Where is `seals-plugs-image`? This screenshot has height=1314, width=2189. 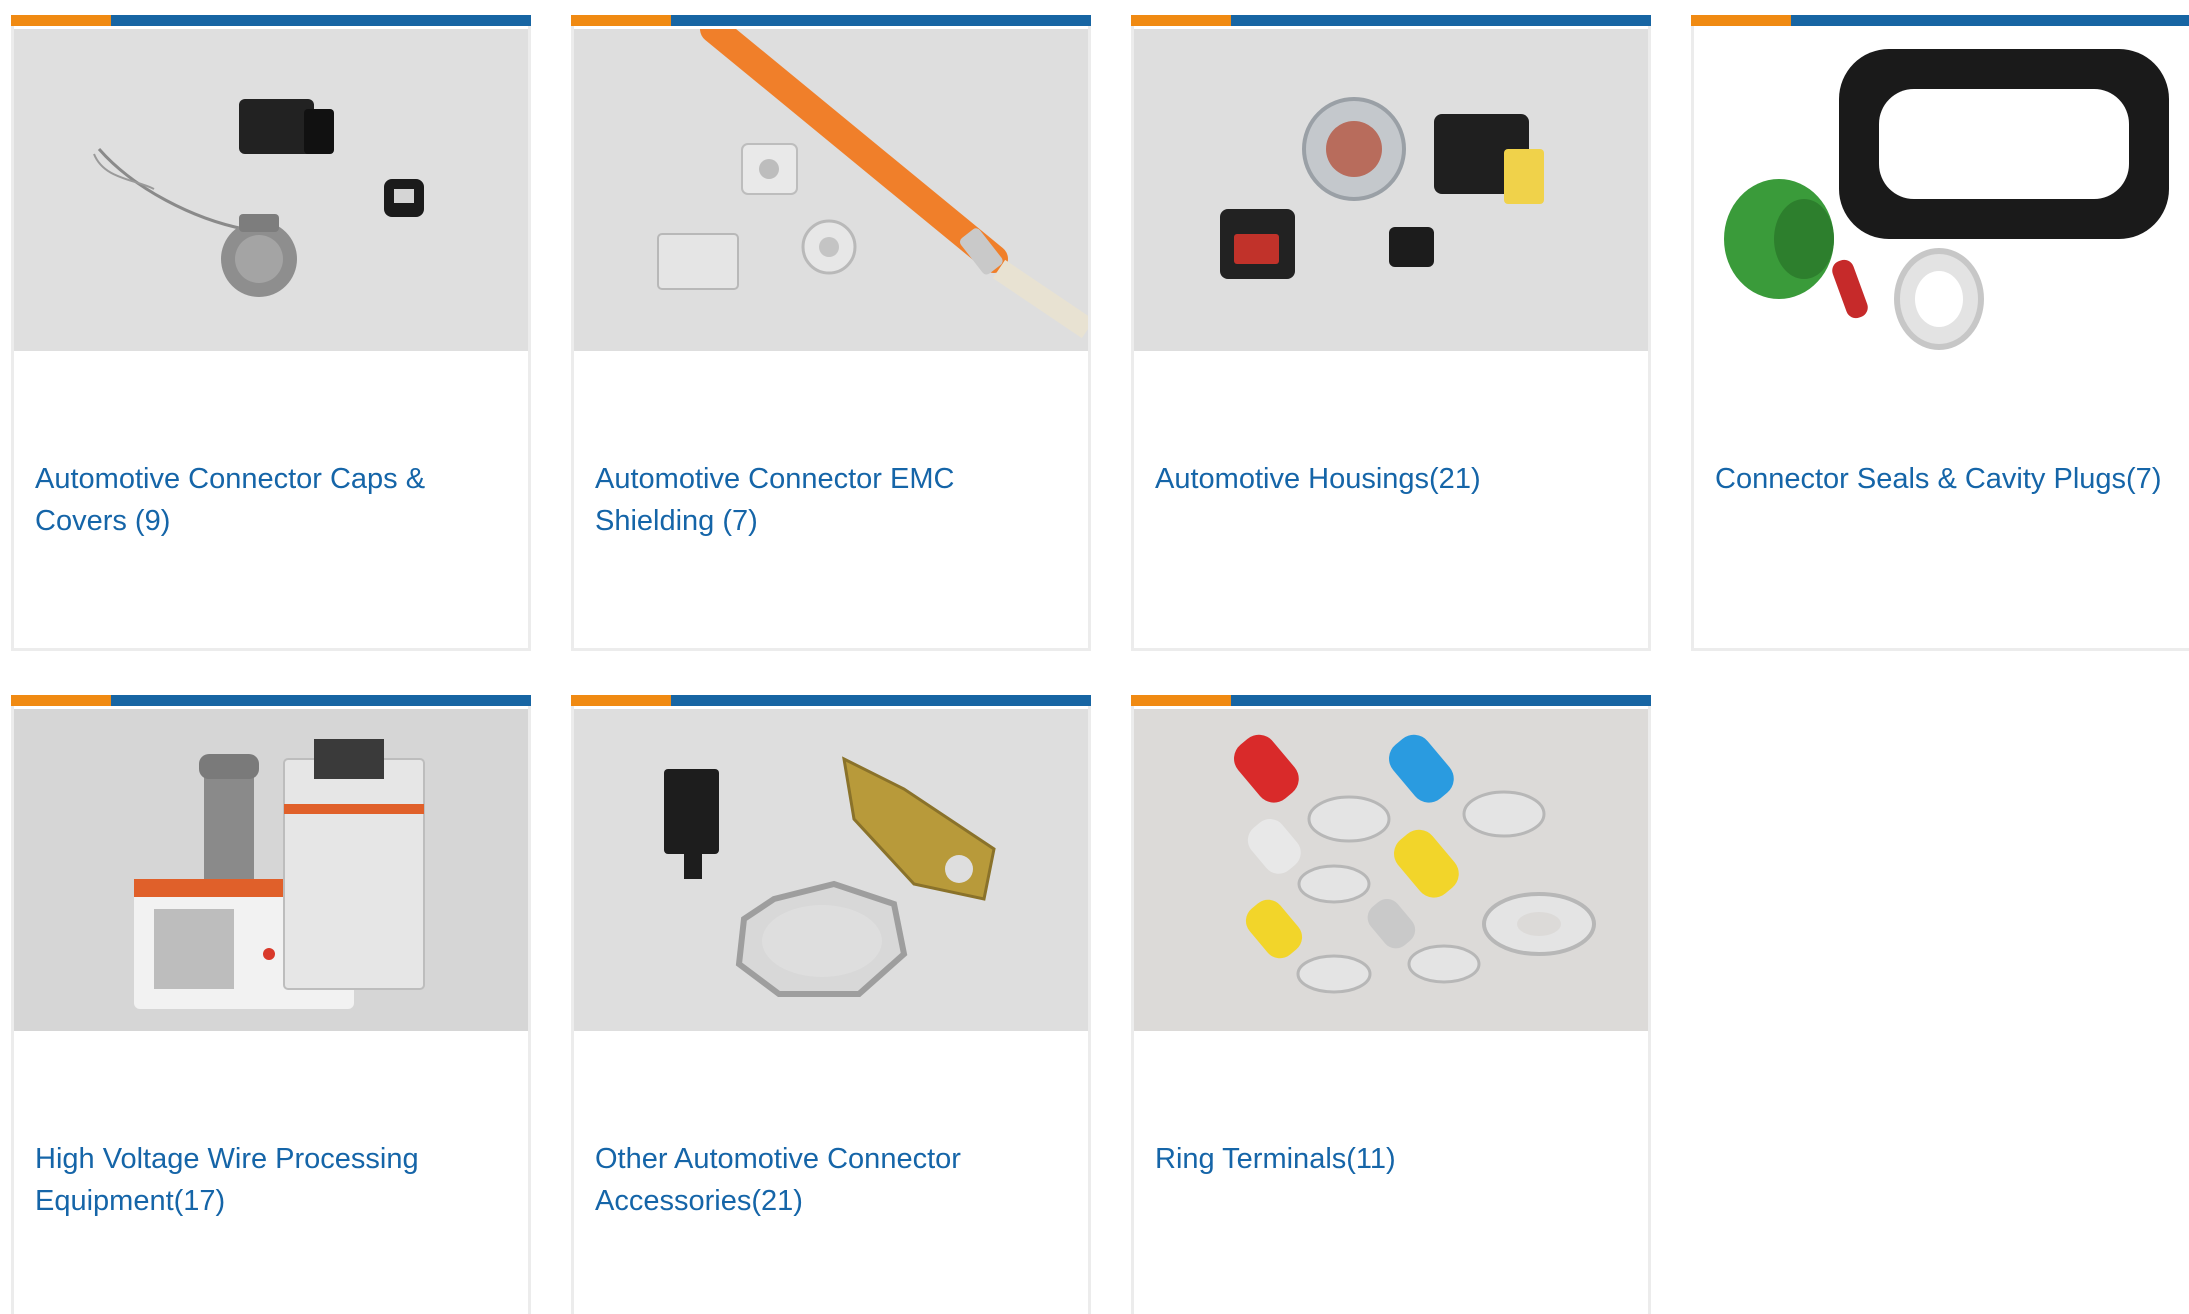 seals-plugs-image is located at coordinates (1941, 190).